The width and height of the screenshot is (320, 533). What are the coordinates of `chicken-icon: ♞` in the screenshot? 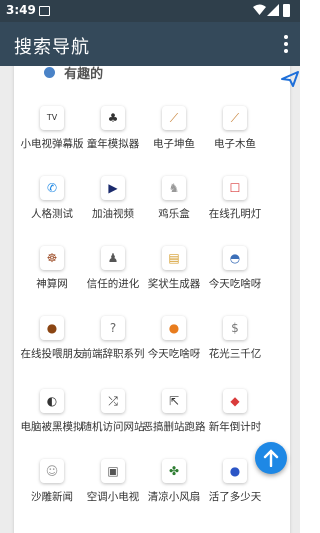 It's located at (174, 188).